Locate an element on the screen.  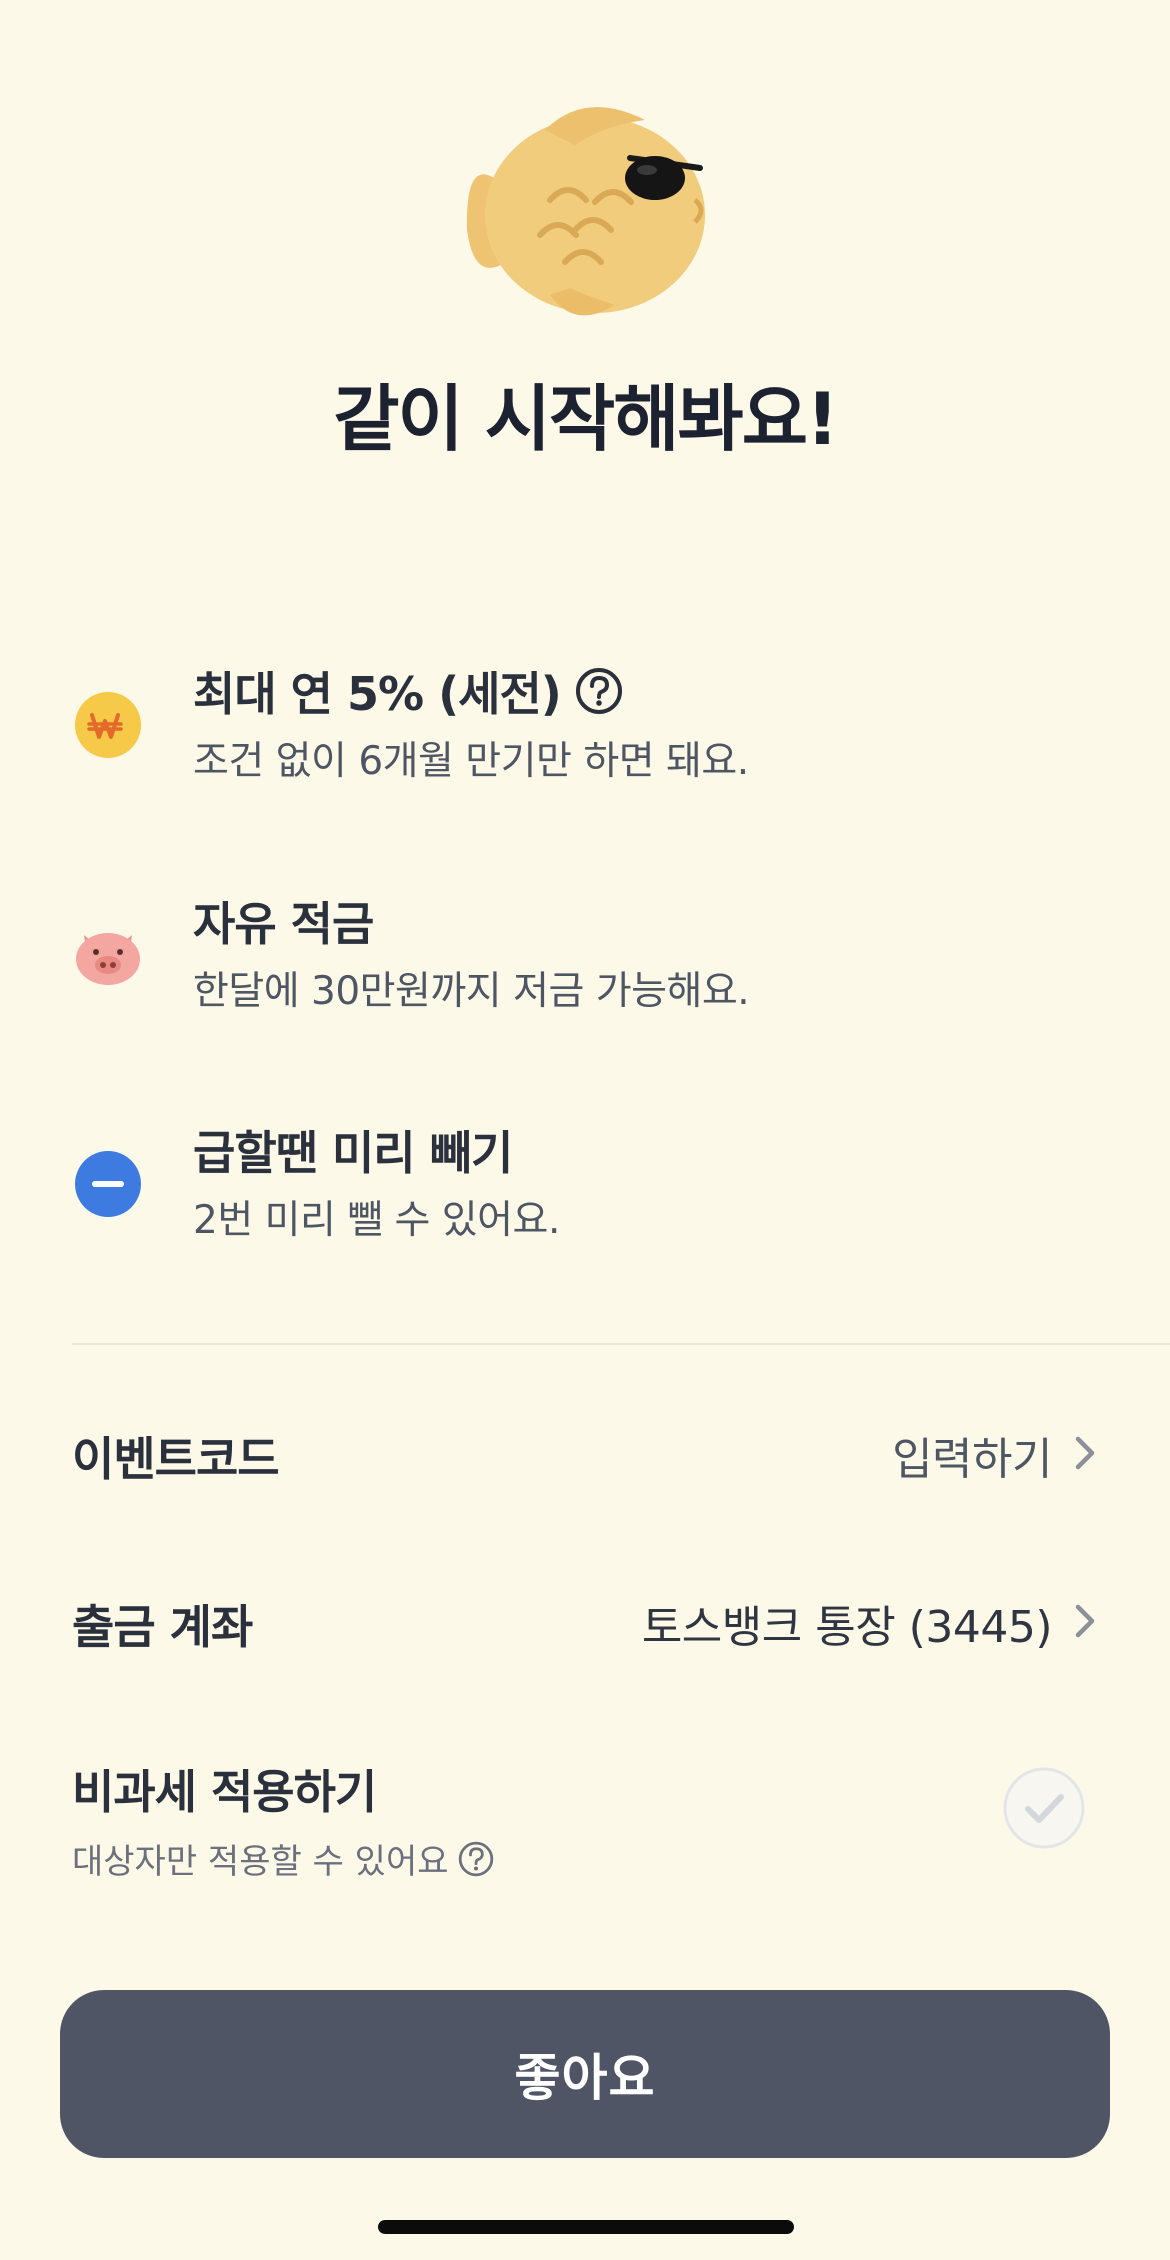
feature-interest-rate: 최대 연 5% (세전) 조건 없이 6개월 만기만 하면 돼요. is located at coordinates (574, 723).